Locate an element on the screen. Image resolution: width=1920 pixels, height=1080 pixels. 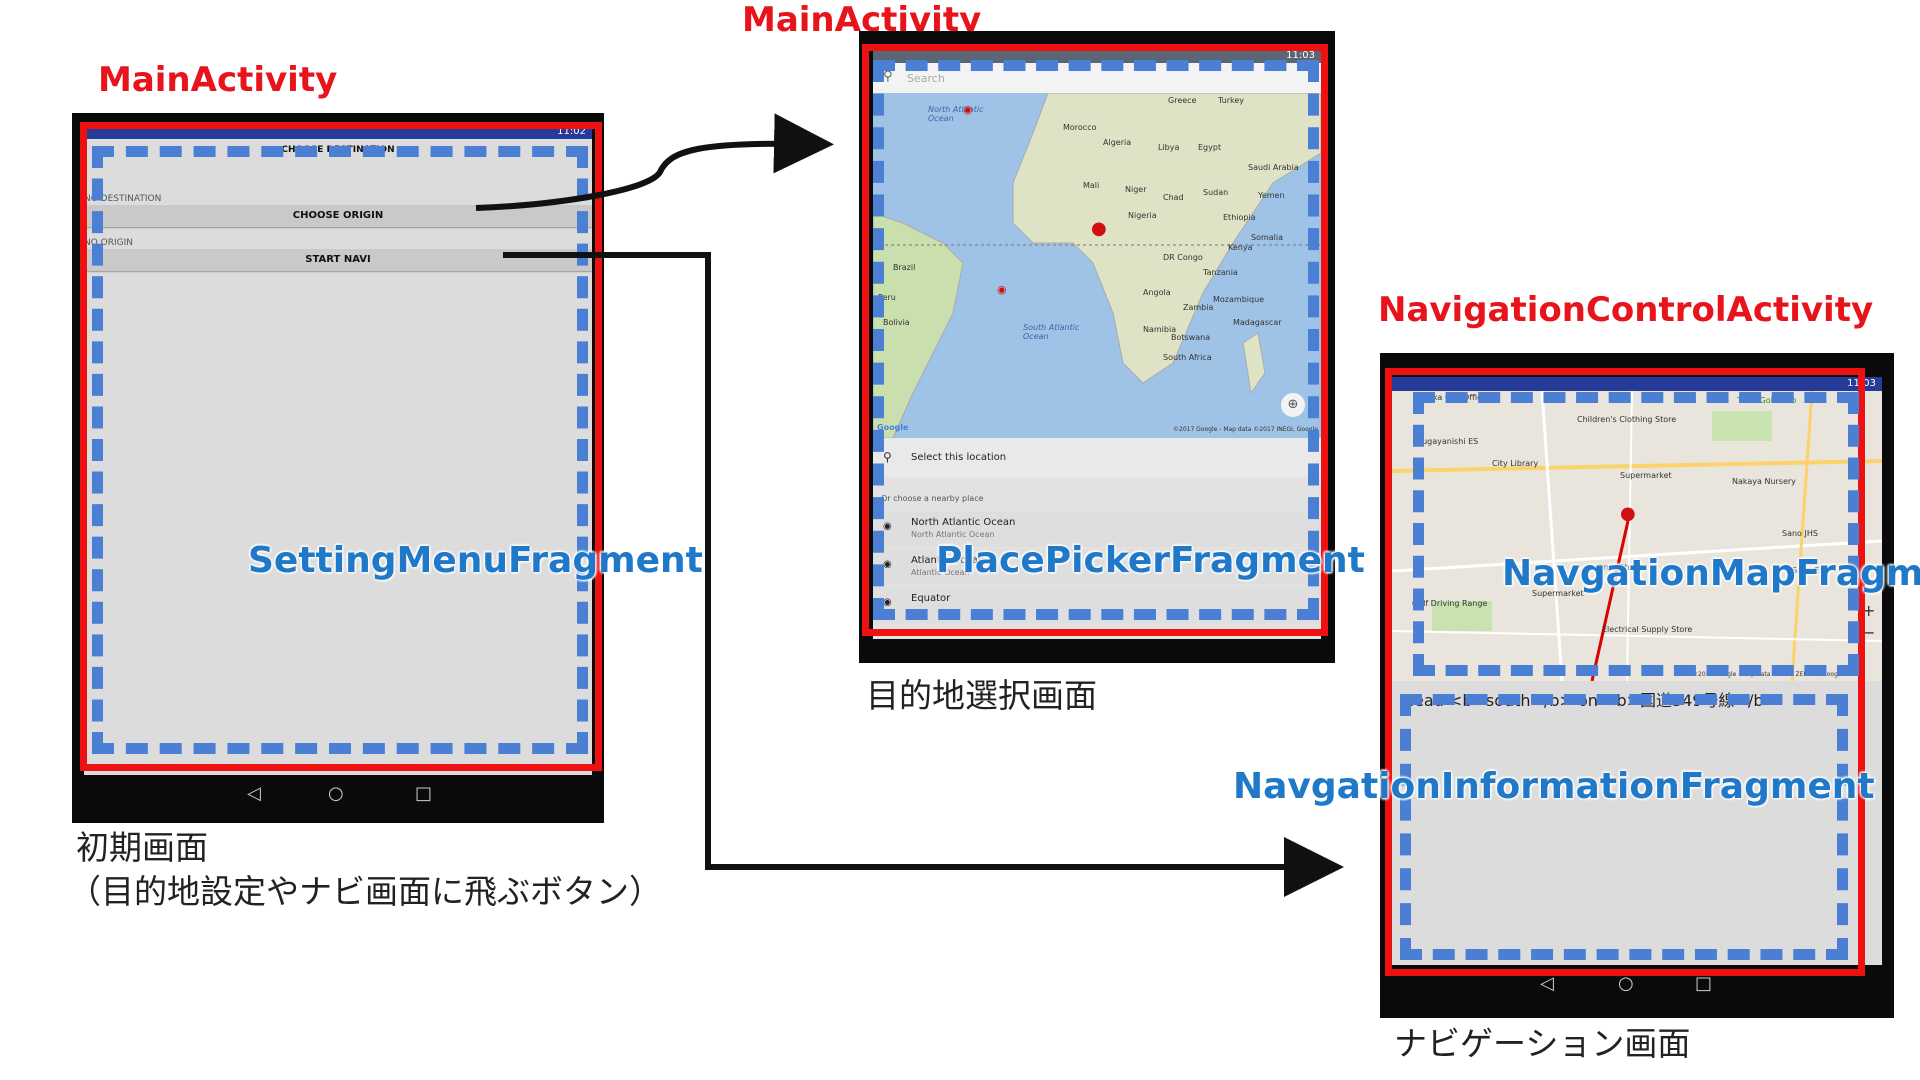
map-label-botswana: Botswana is located at coordinates (1191, 337).